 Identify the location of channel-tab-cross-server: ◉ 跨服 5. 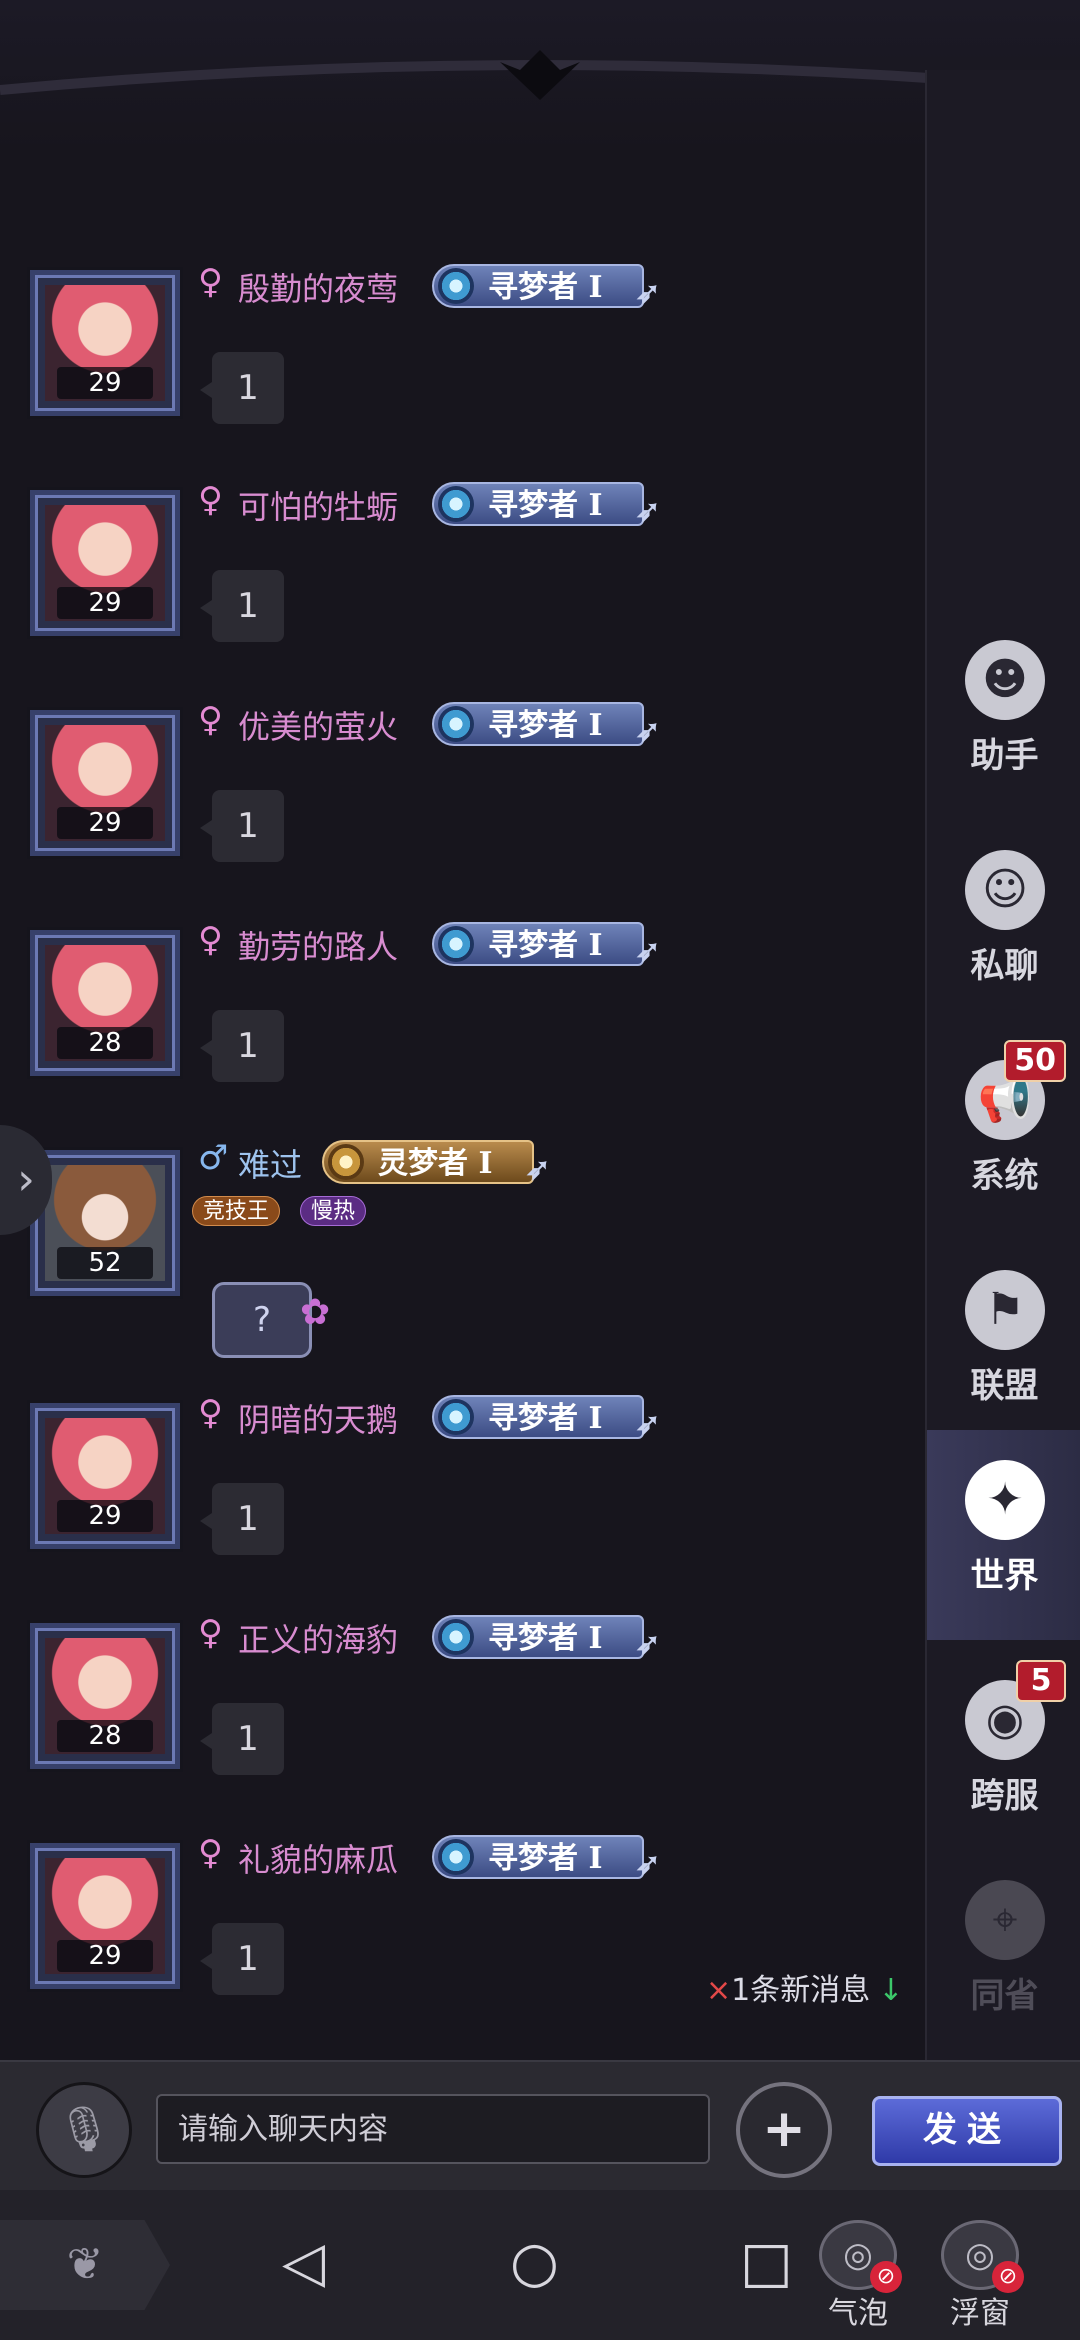
(1003, 1755).